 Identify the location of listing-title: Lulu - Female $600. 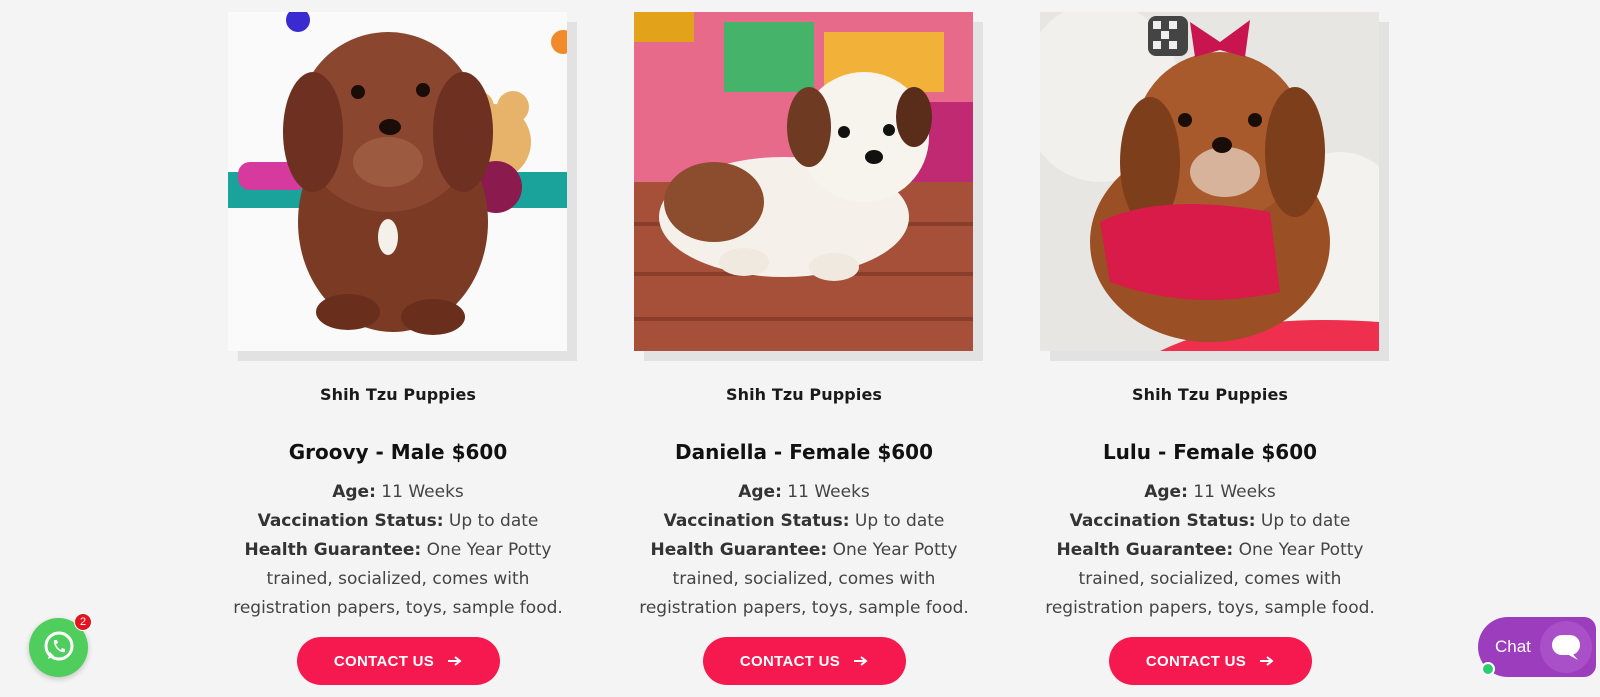
(1210, 452).